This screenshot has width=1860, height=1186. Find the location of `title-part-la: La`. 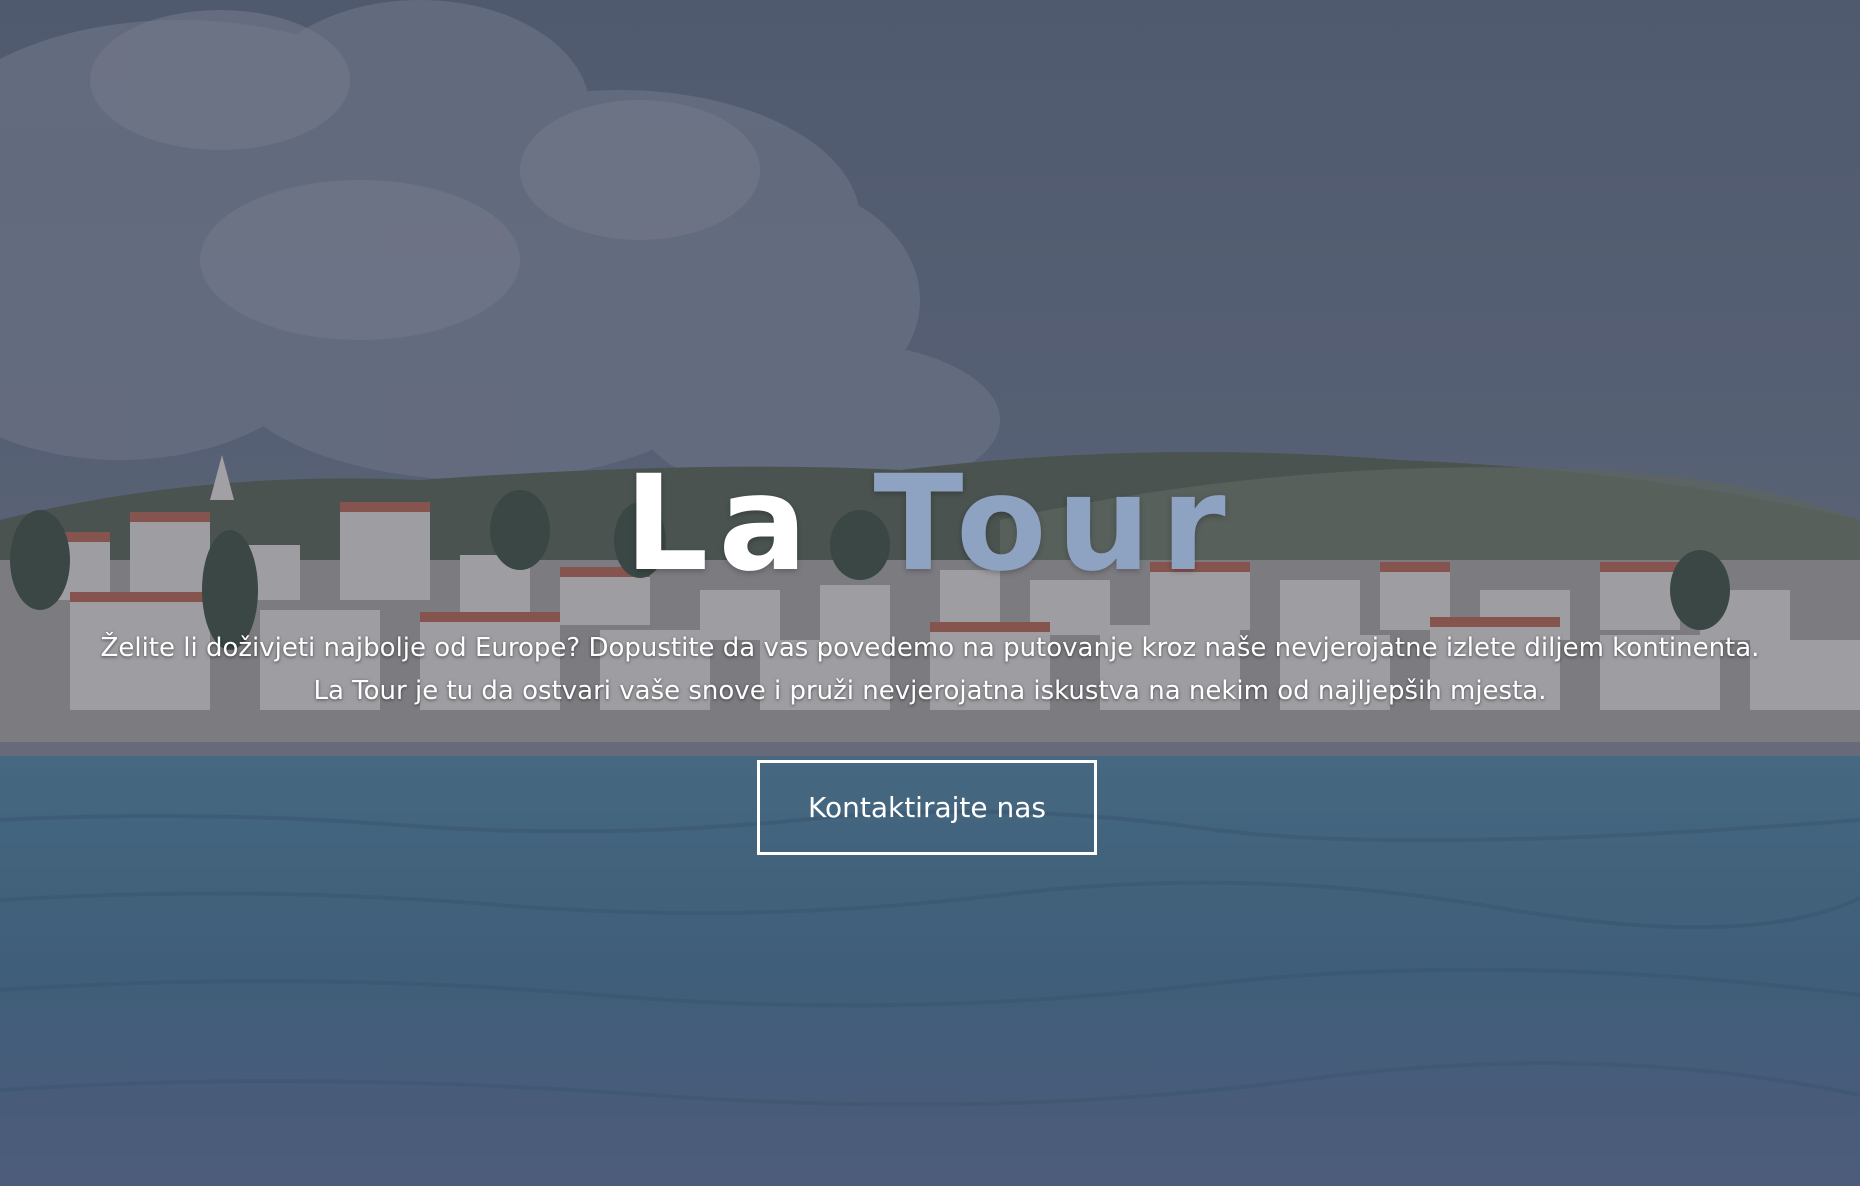

title-part-la: La is located at coordinates (721, 524).